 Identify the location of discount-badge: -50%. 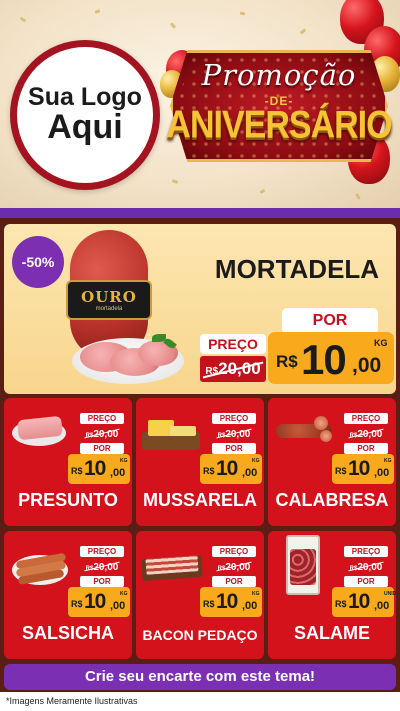
(38, 262).